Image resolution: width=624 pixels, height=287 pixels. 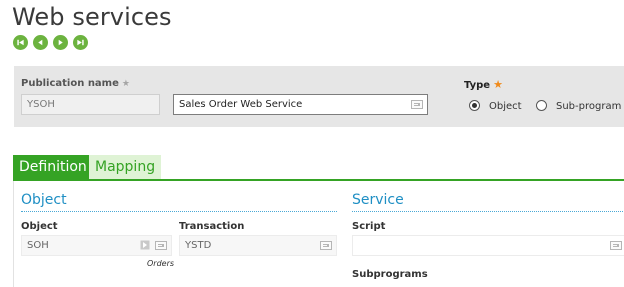 I want to click on publication-description-value: Sales Order Web Service, so click(x=241, y=104).